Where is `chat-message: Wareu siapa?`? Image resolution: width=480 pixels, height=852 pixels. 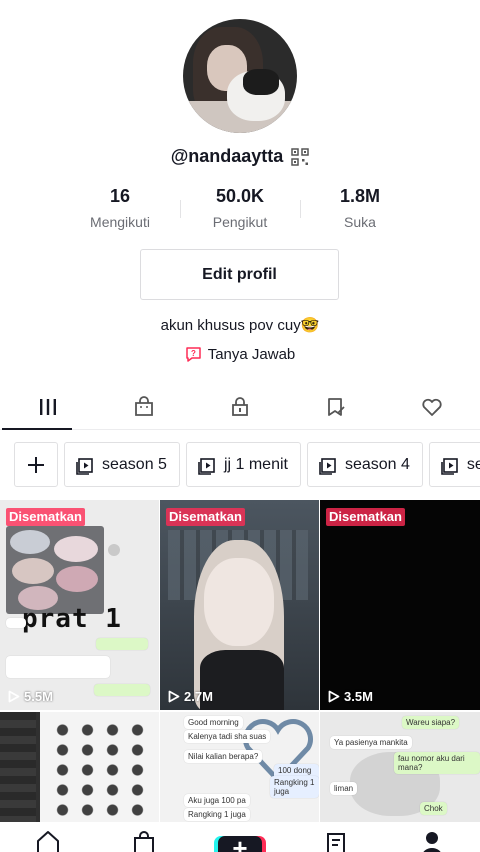
chat-message: Wareu siapa? is located at coordinates (431, 722).